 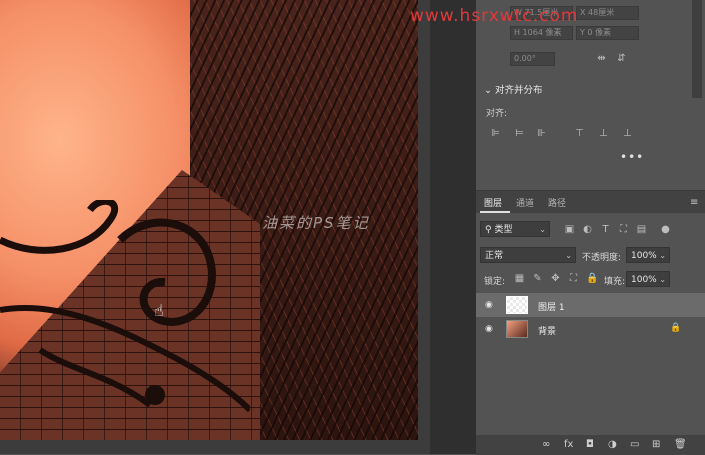 What do you see at coordinates (497, 114) in the screenshot?
I see `align-label: 对齐:` at bounding box center [497, 114].